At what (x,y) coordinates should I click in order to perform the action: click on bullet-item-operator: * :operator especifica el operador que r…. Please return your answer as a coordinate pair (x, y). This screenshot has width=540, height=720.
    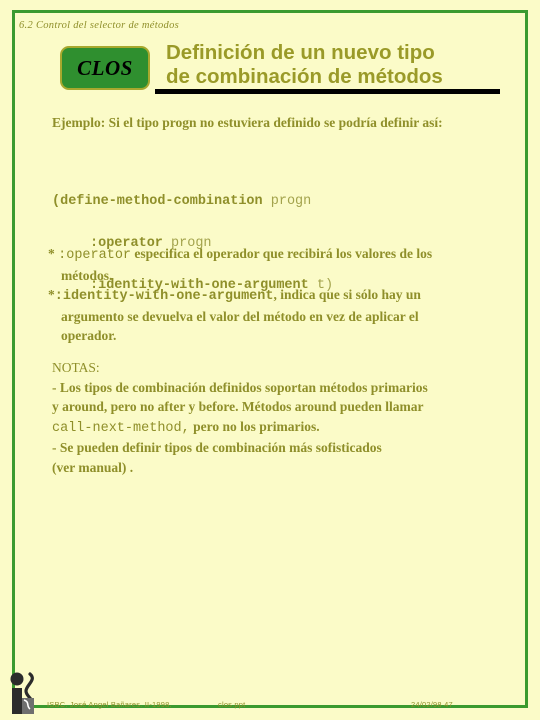
    Looking at the image, I should click on (284, 264).